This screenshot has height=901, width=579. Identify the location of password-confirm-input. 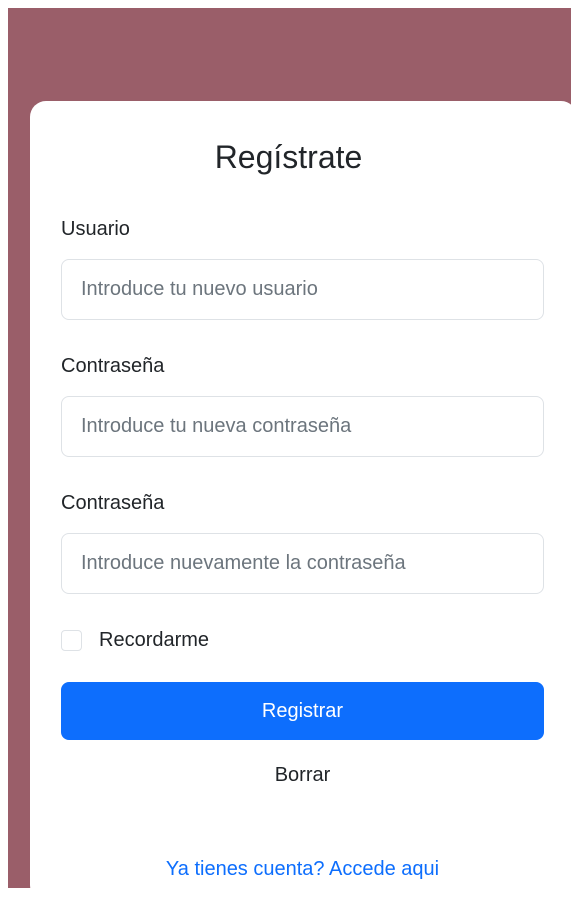
(302, 563).